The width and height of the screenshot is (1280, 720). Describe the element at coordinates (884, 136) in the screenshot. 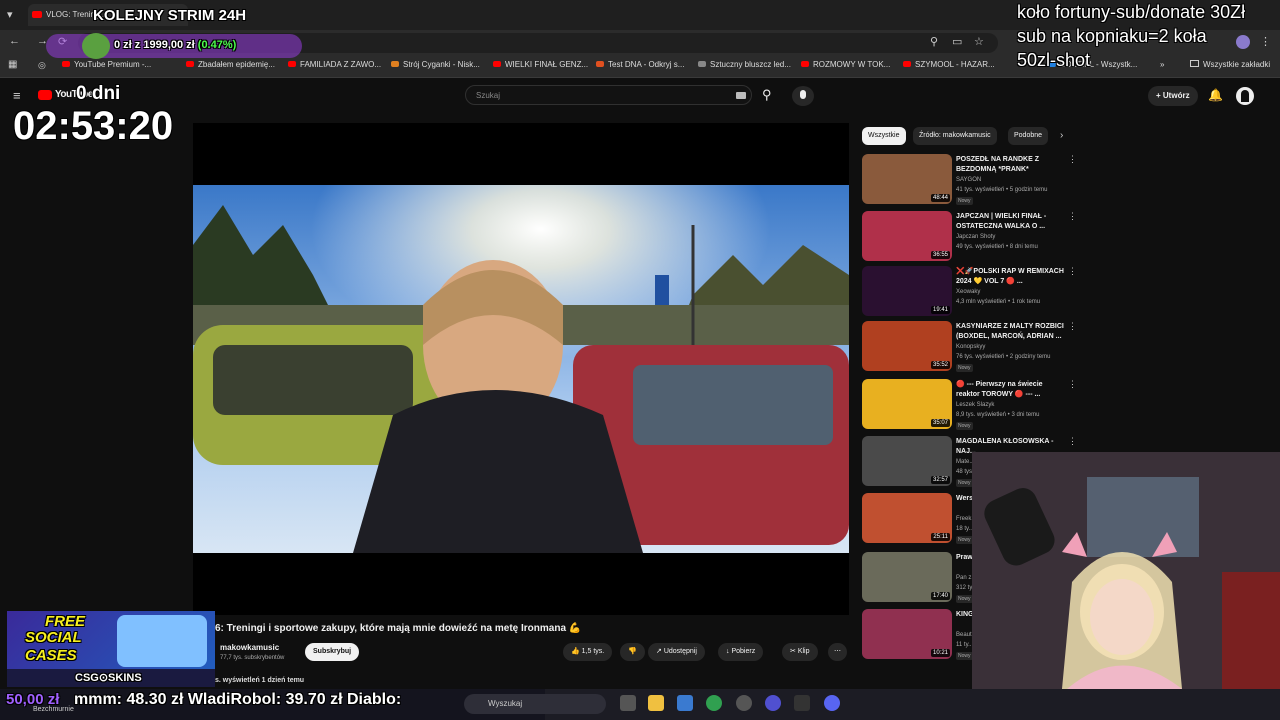

I see `chip-all: Wszystkie` at that location.